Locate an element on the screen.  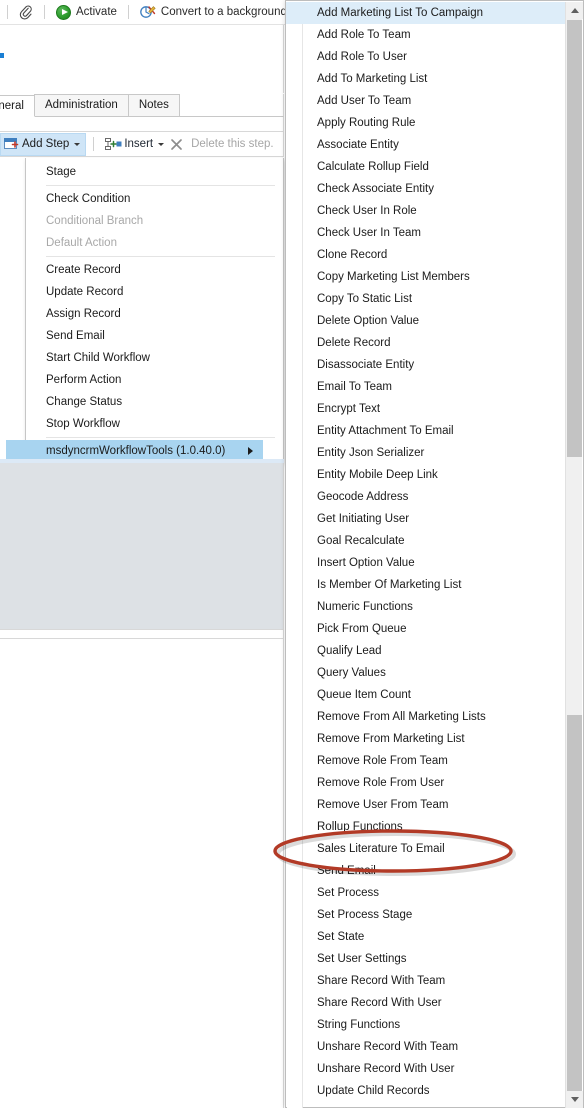
flyout-item: Sales Literature To Email is located at coordinates (434, 849).